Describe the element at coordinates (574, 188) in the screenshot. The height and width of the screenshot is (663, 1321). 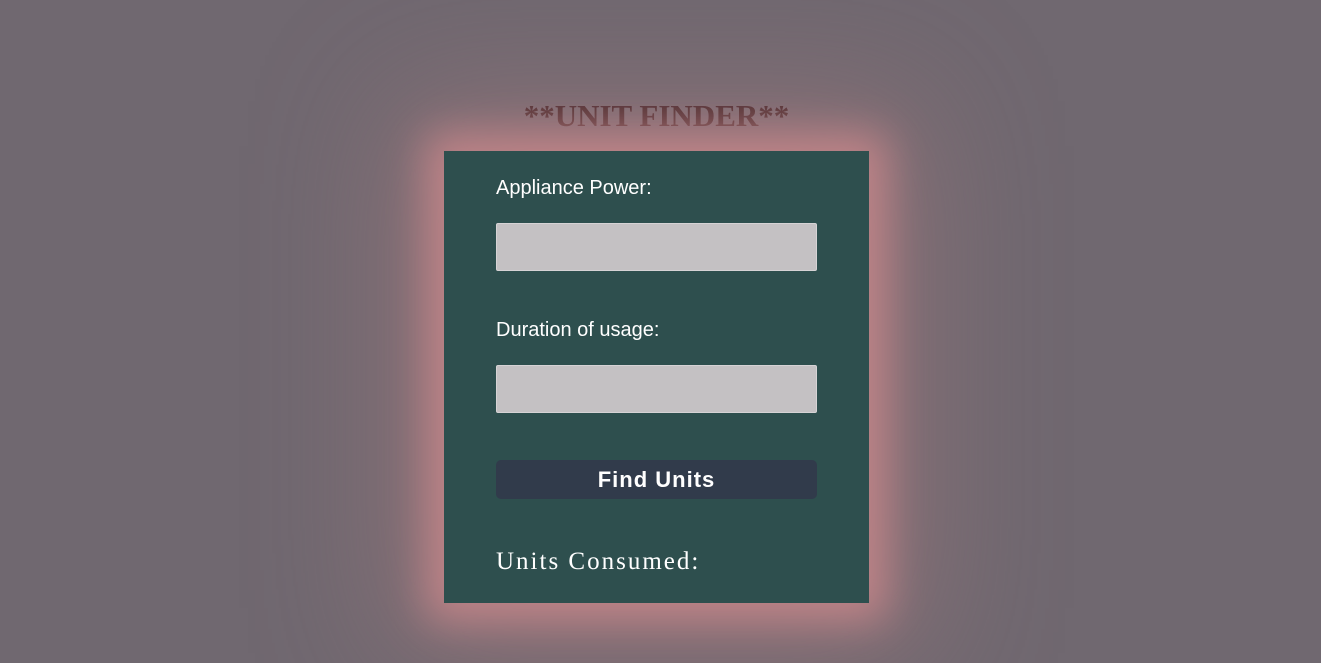
I see `appliance-power-label: Appliance Power:` at that location.